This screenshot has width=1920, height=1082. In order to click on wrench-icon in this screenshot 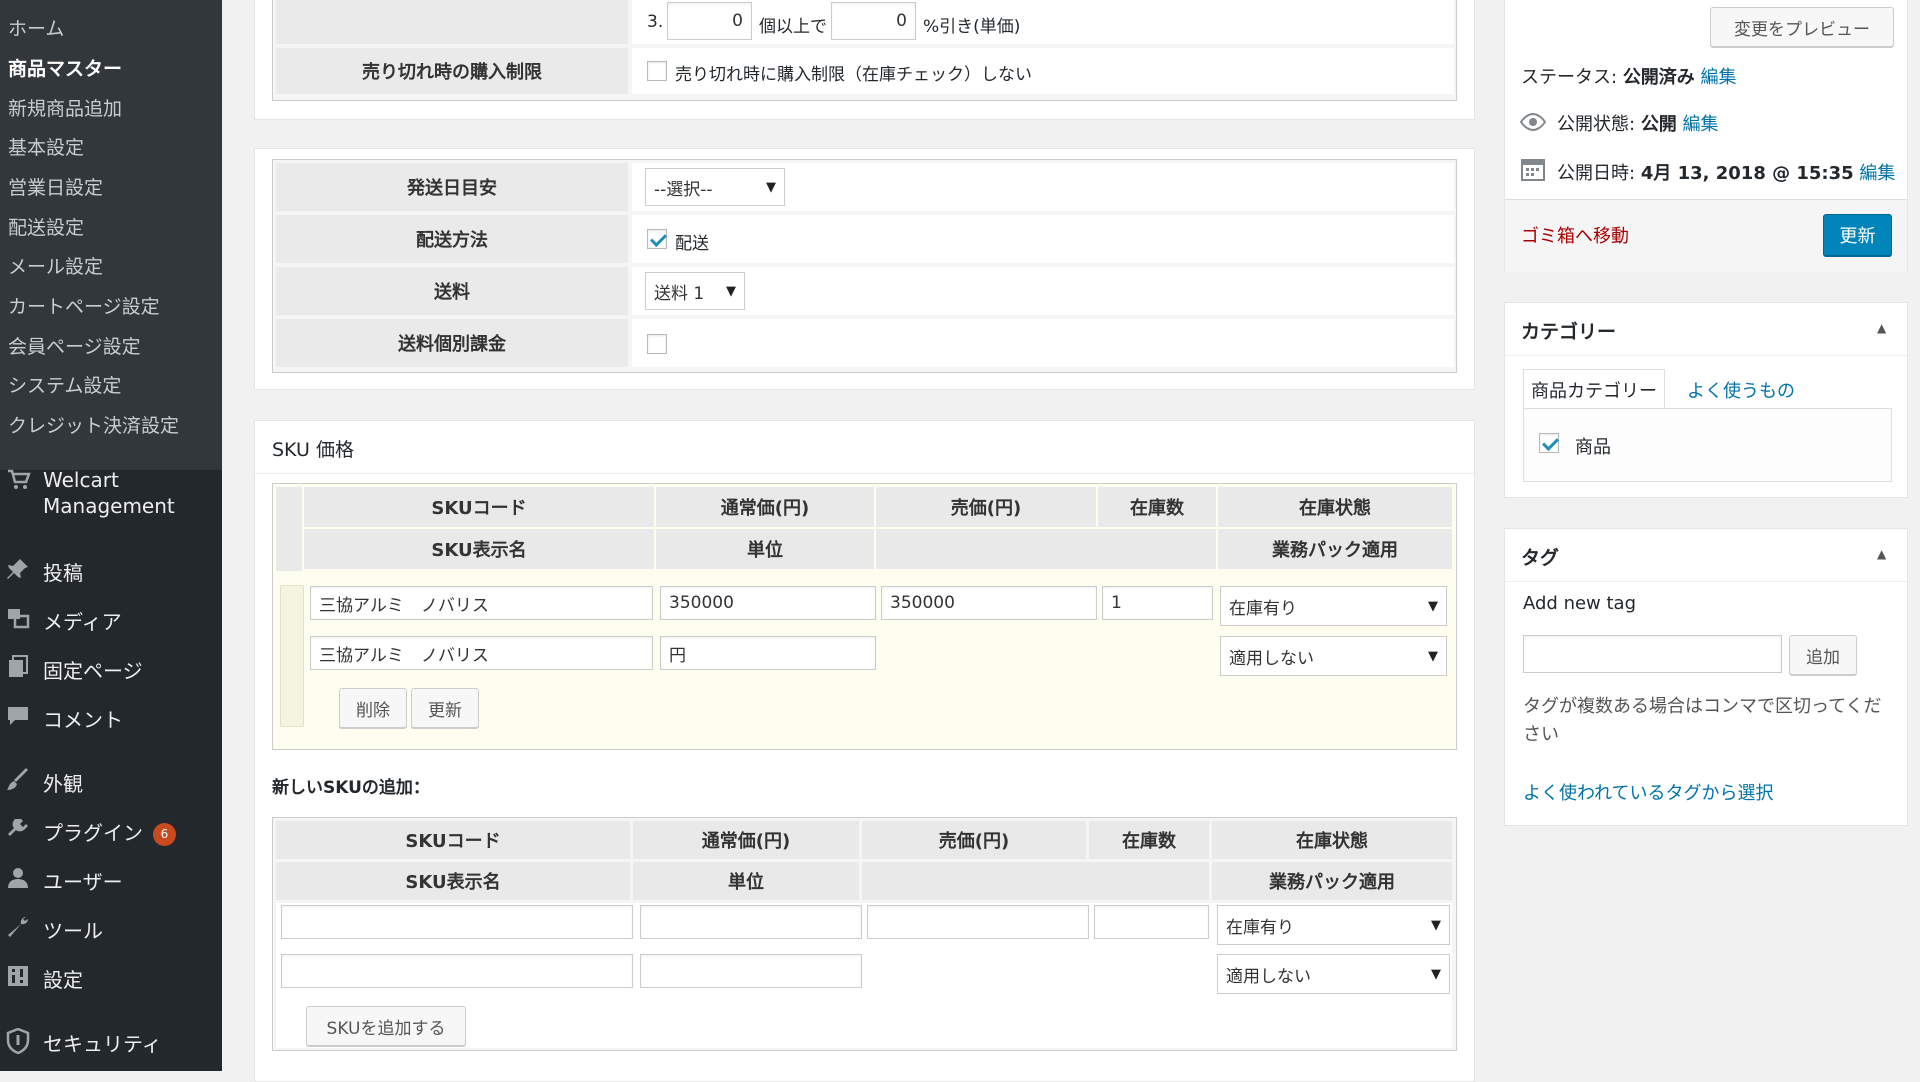, I will do `click(18, 927)`.